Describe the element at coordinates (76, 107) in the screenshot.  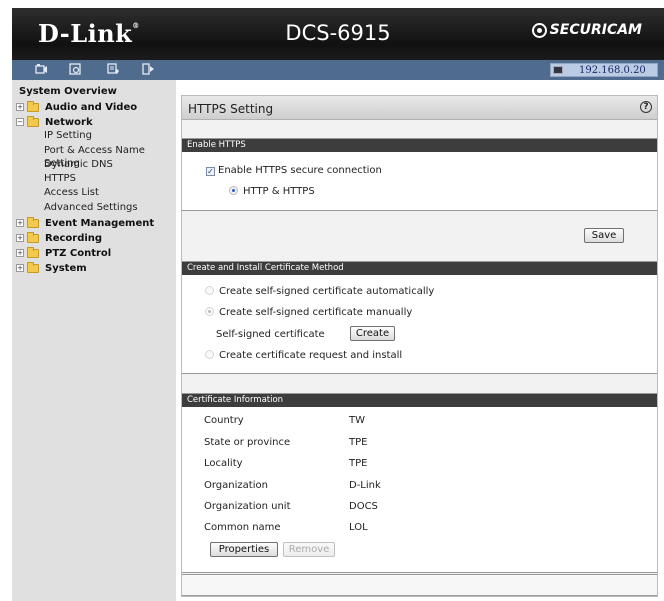
I see `sidebar-group-audio-video: + Audio and Video` at that location.